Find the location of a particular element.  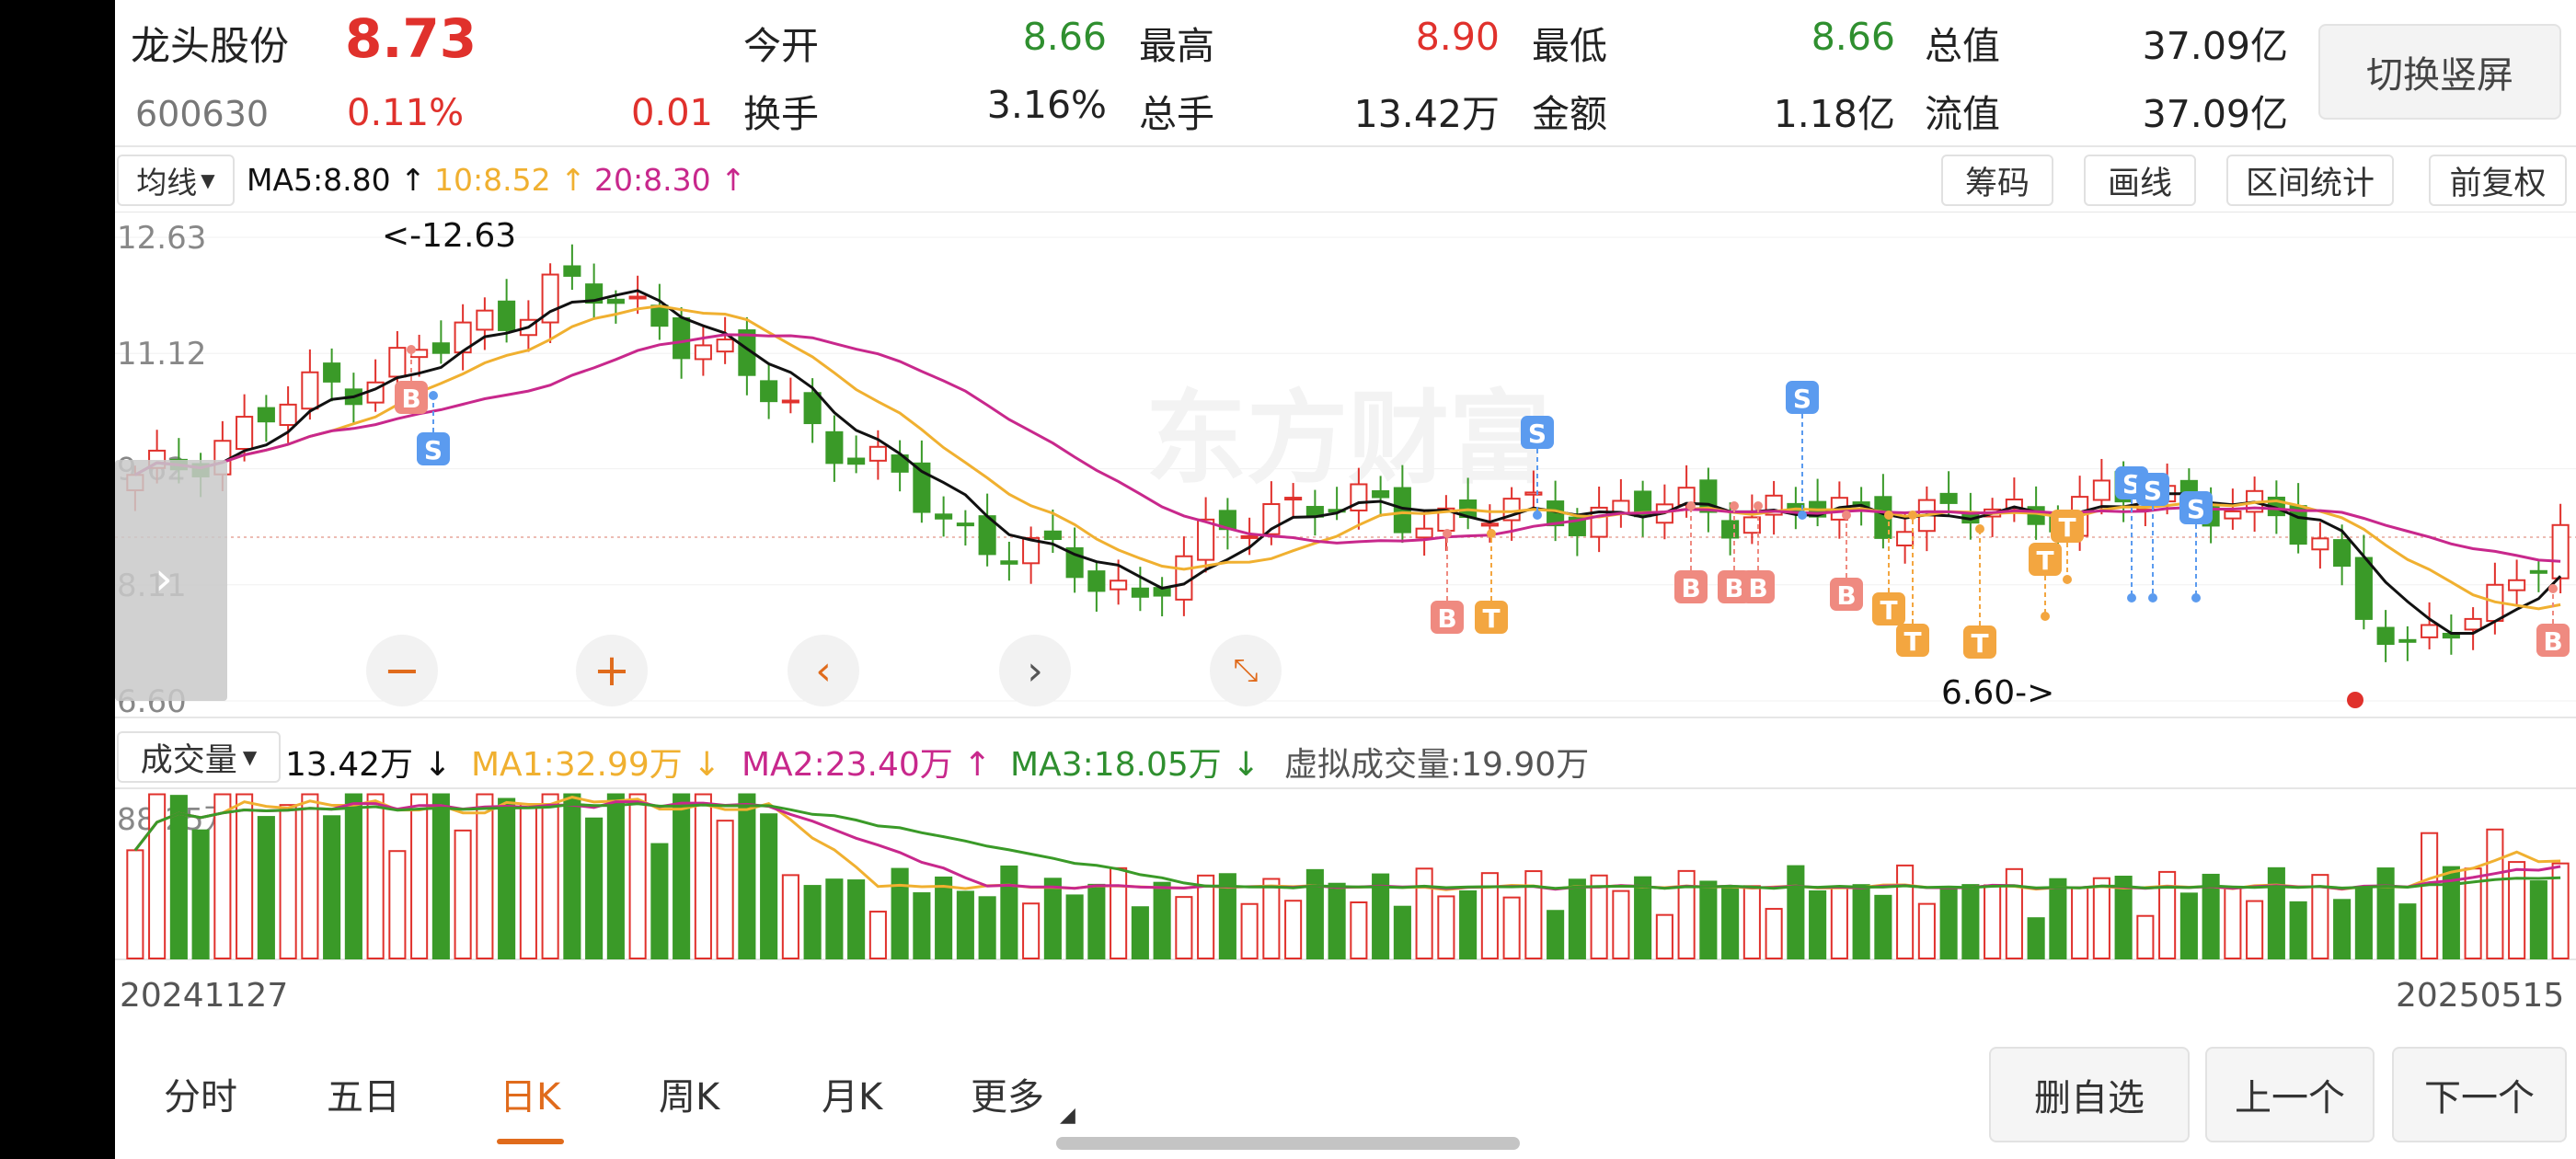

minus-icon: − is located at coordinates (402, 670).